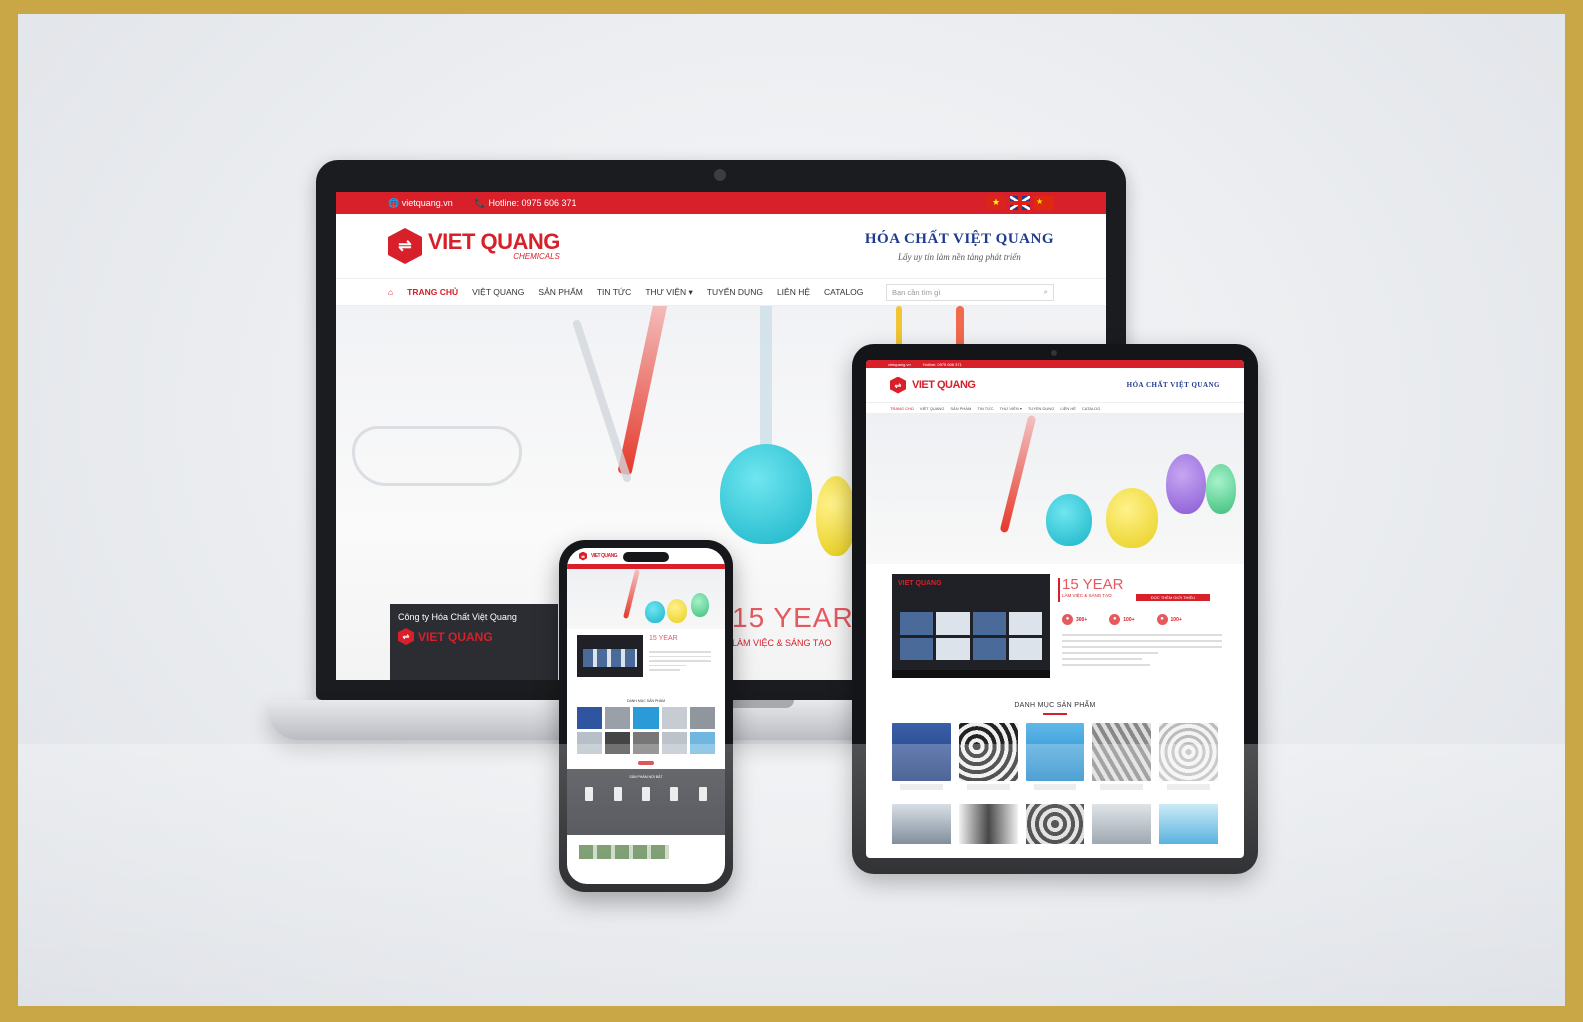 The image size is (1583, 1022). Describe the element at coordinates (960, 408) in the screenshot. I see `tablet-nav-products: SẢN PHẨM` at that location.